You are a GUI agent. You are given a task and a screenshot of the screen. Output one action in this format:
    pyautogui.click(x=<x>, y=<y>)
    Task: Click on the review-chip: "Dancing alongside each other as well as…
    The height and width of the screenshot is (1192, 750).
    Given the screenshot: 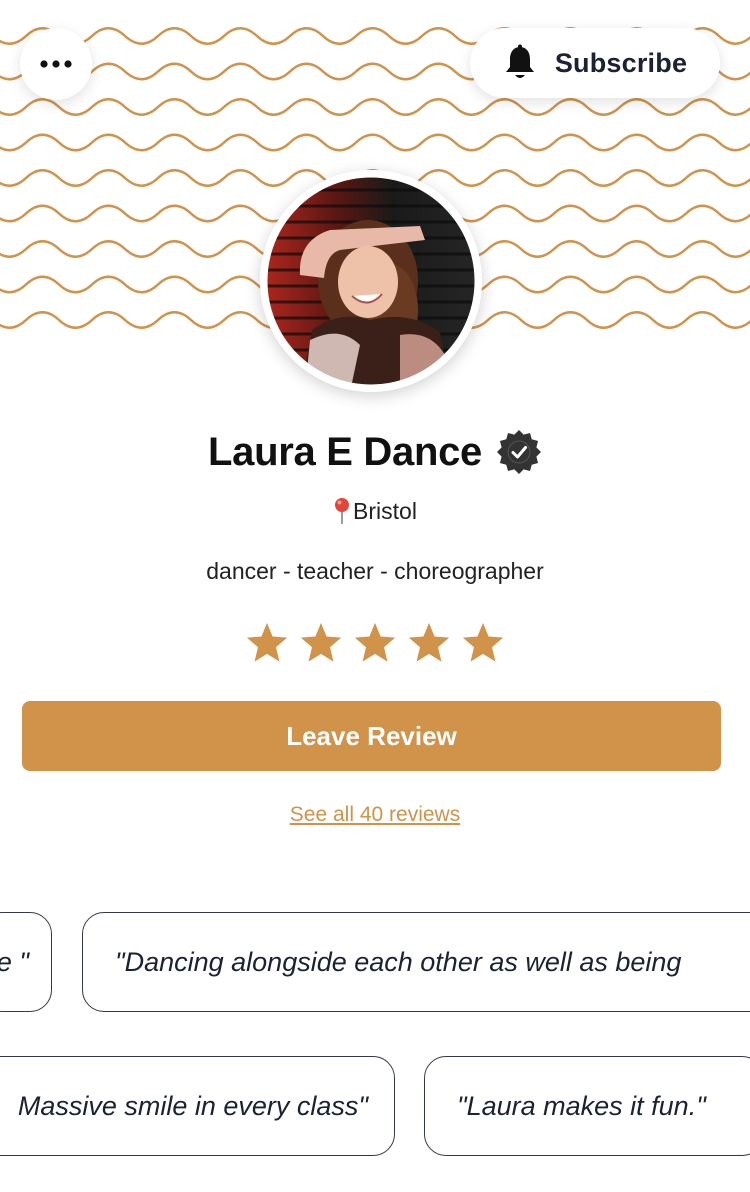 What is the action you would take?
    pyautogui.click(x=416, y=962)
    